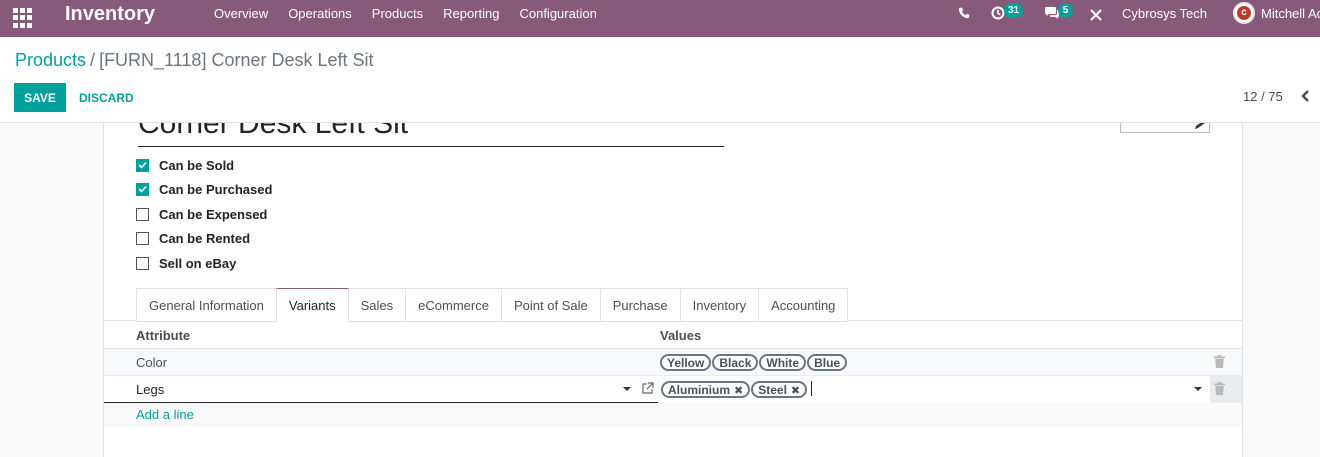  I want to click on list-header: Attribute Values, so click(673, 335).